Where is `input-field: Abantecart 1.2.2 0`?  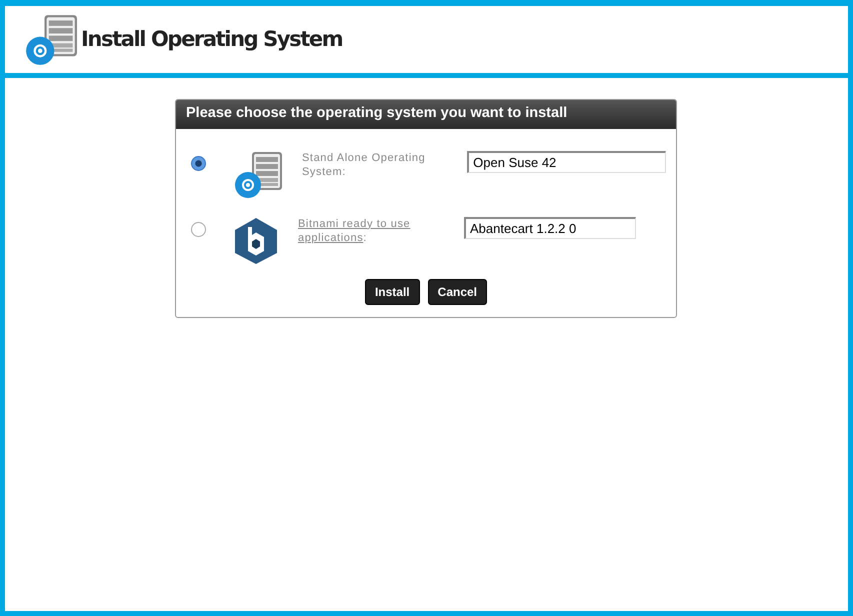
input-field: Abantecart 1.2.2 0 is located at coordinates (550, 227).